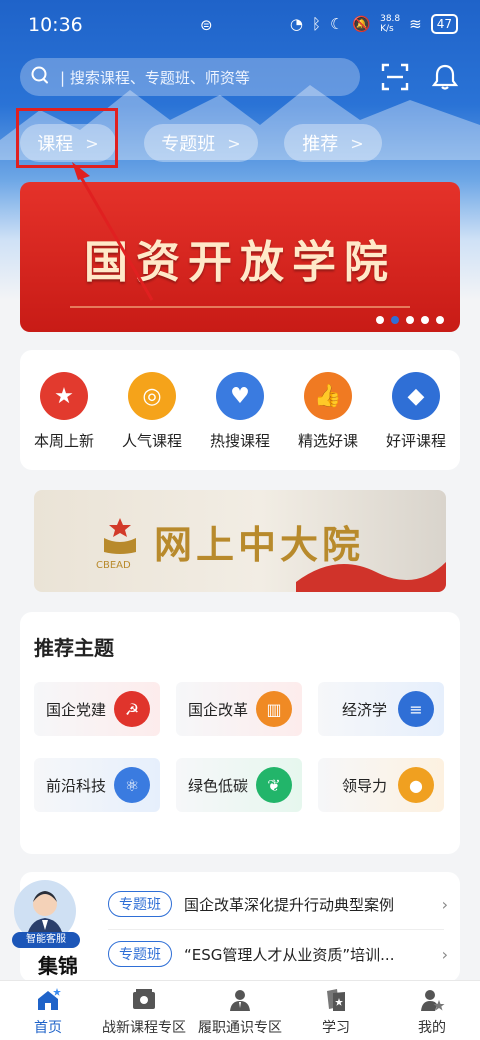  Describe the element at coordinates (132, 785) in the screenshot. I see `atom-icon: ⚛` at that location.